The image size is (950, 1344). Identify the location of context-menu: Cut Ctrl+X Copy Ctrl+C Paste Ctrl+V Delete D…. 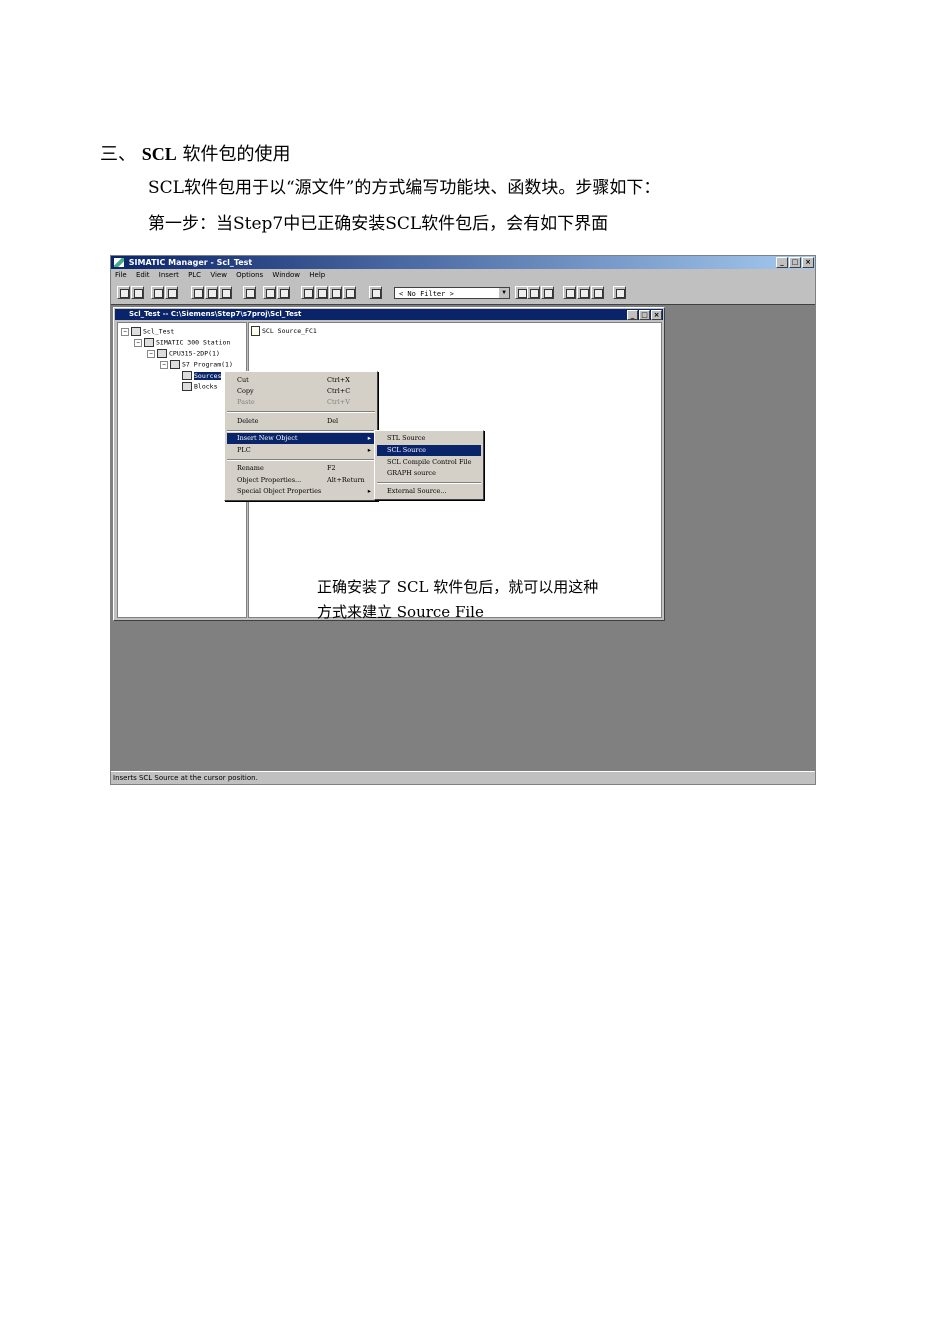
(301, 436).